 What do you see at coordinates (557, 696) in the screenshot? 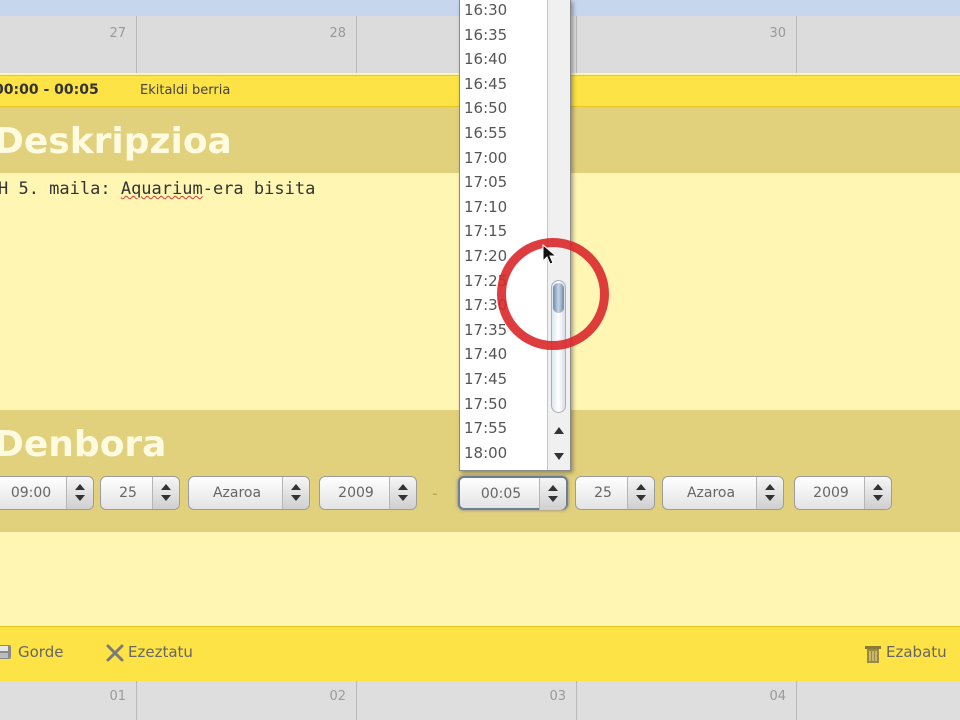
I see `calendar-day-number: 03` at bounding box center [557, 696].